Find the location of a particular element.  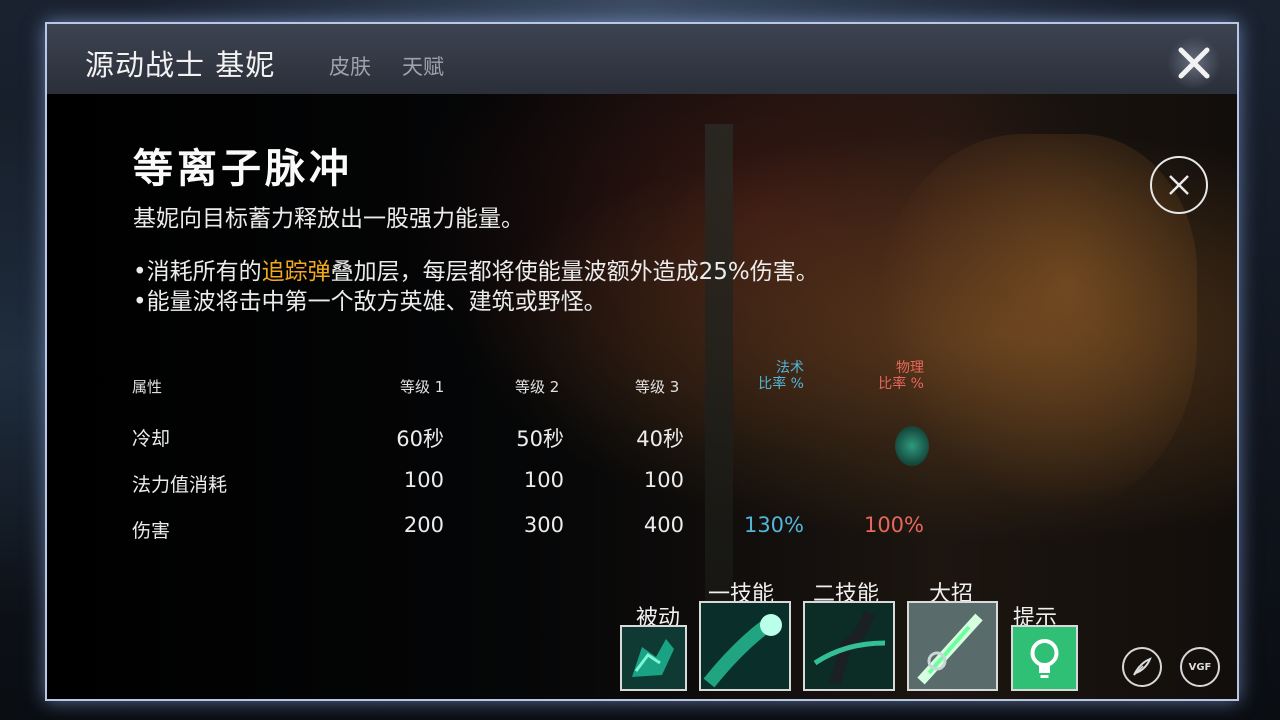

ultimate-icon is located at coordinates (952, 646).